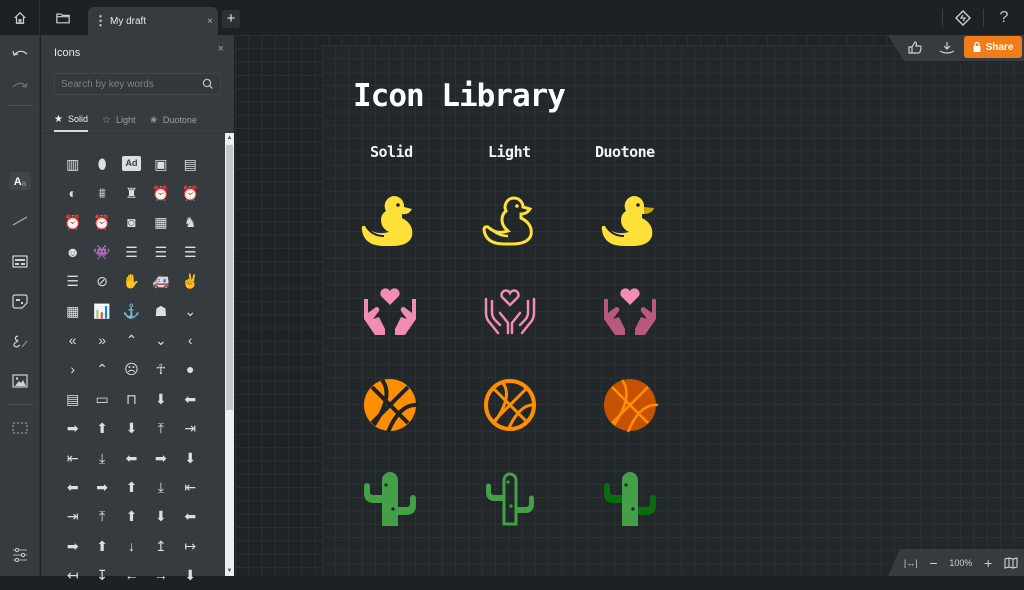 The height and width of the screenshot is (590, 1024). What do you see at coordinates (510, 313) in the screenshot?
I see `hand-holding-heart-light-icon` at bounding box center [510, 313].